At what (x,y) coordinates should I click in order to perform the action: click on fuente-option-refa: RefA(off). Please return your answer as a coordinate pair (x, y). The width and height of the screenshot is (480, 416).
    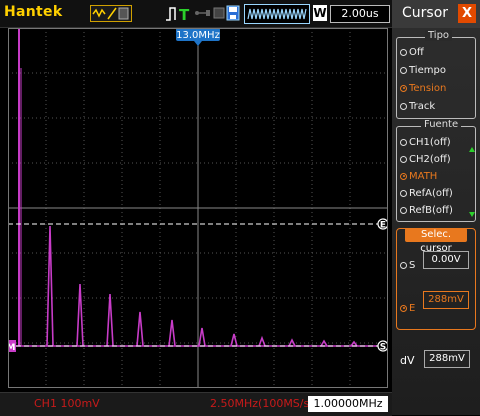
    Looking at the image, I should click on (426, 195).